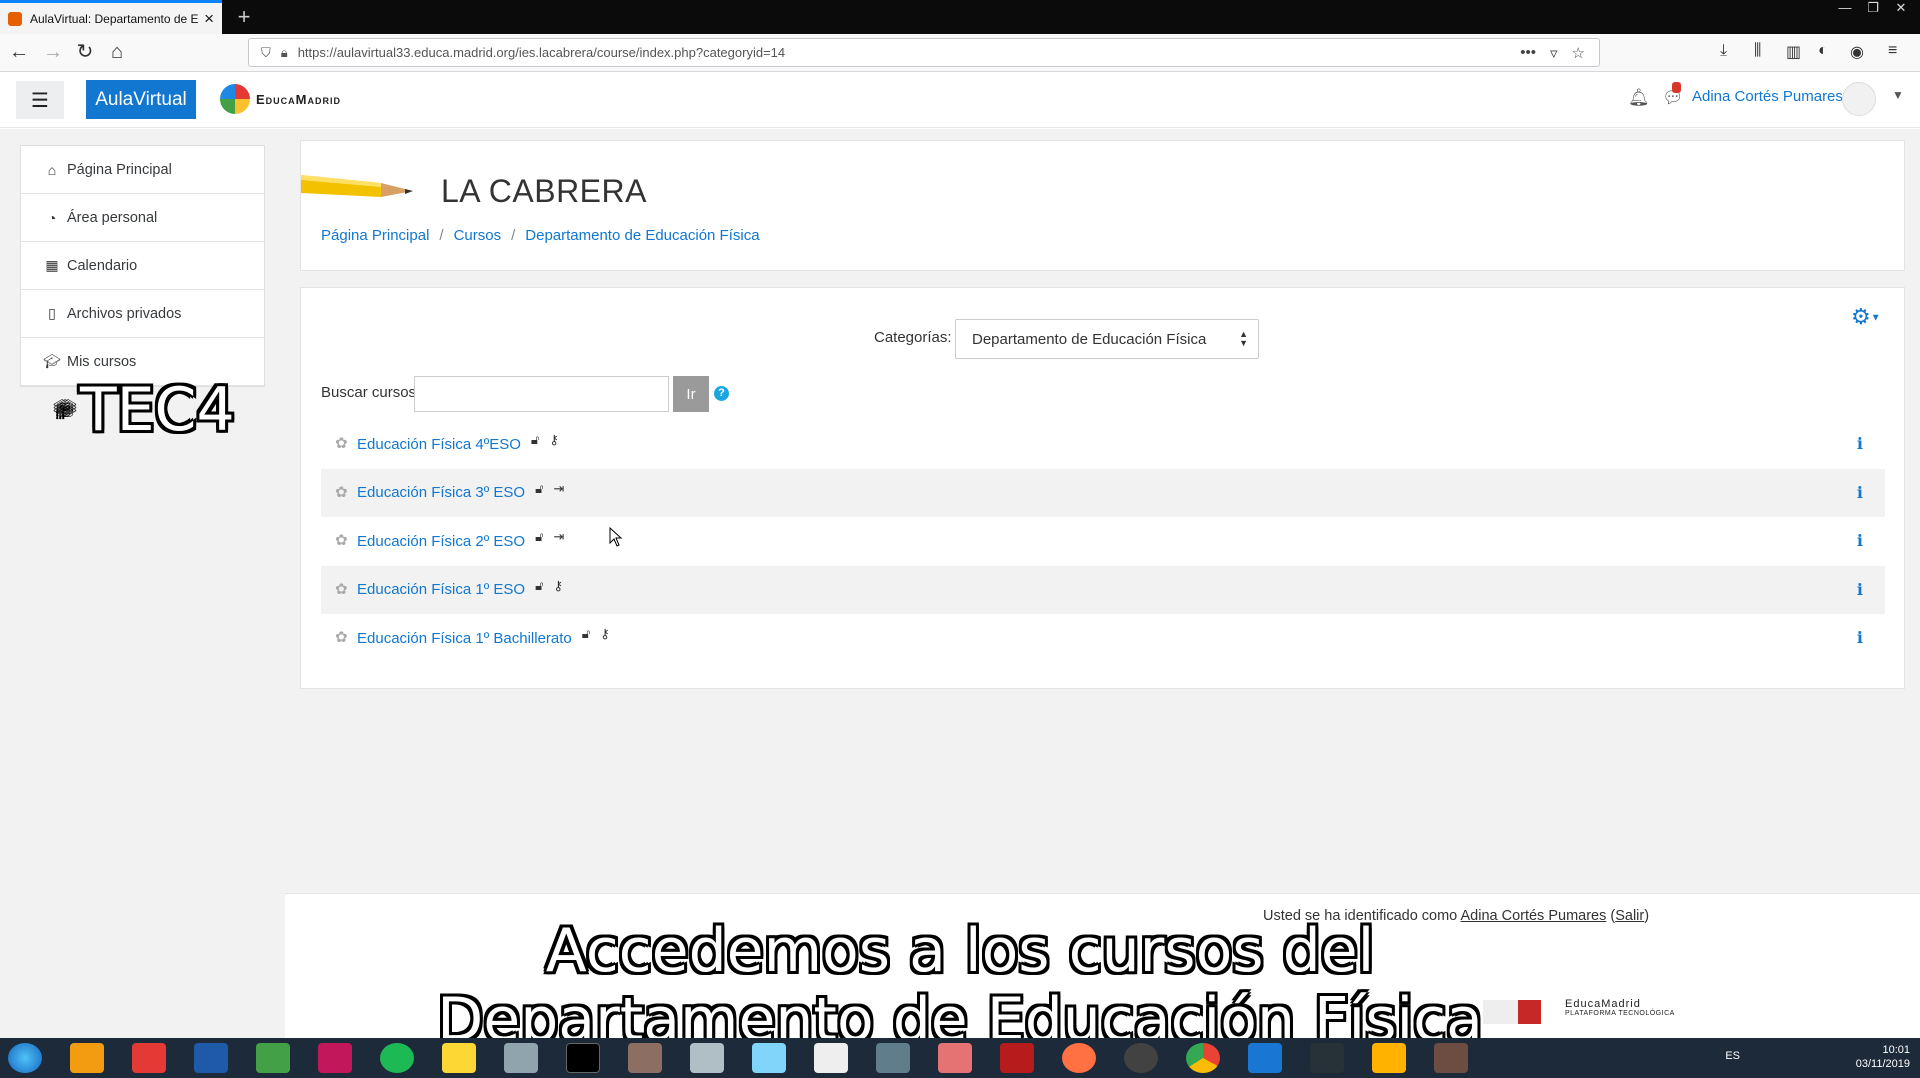  I want to click on filezilla-icon, so click(1017, 1058).